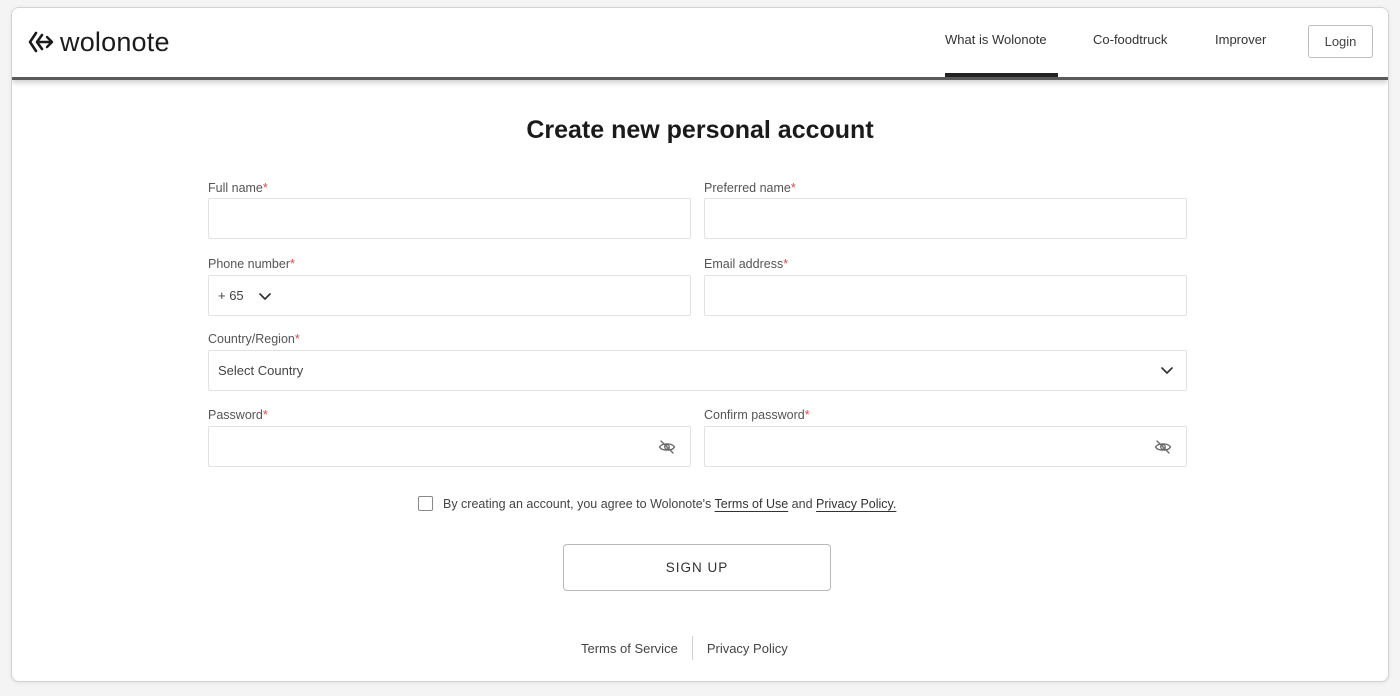 The image size is (1400, 696). Describe the element at coordinates (238, 415) in the screenshot. I see `password-label: Password*` at that location.